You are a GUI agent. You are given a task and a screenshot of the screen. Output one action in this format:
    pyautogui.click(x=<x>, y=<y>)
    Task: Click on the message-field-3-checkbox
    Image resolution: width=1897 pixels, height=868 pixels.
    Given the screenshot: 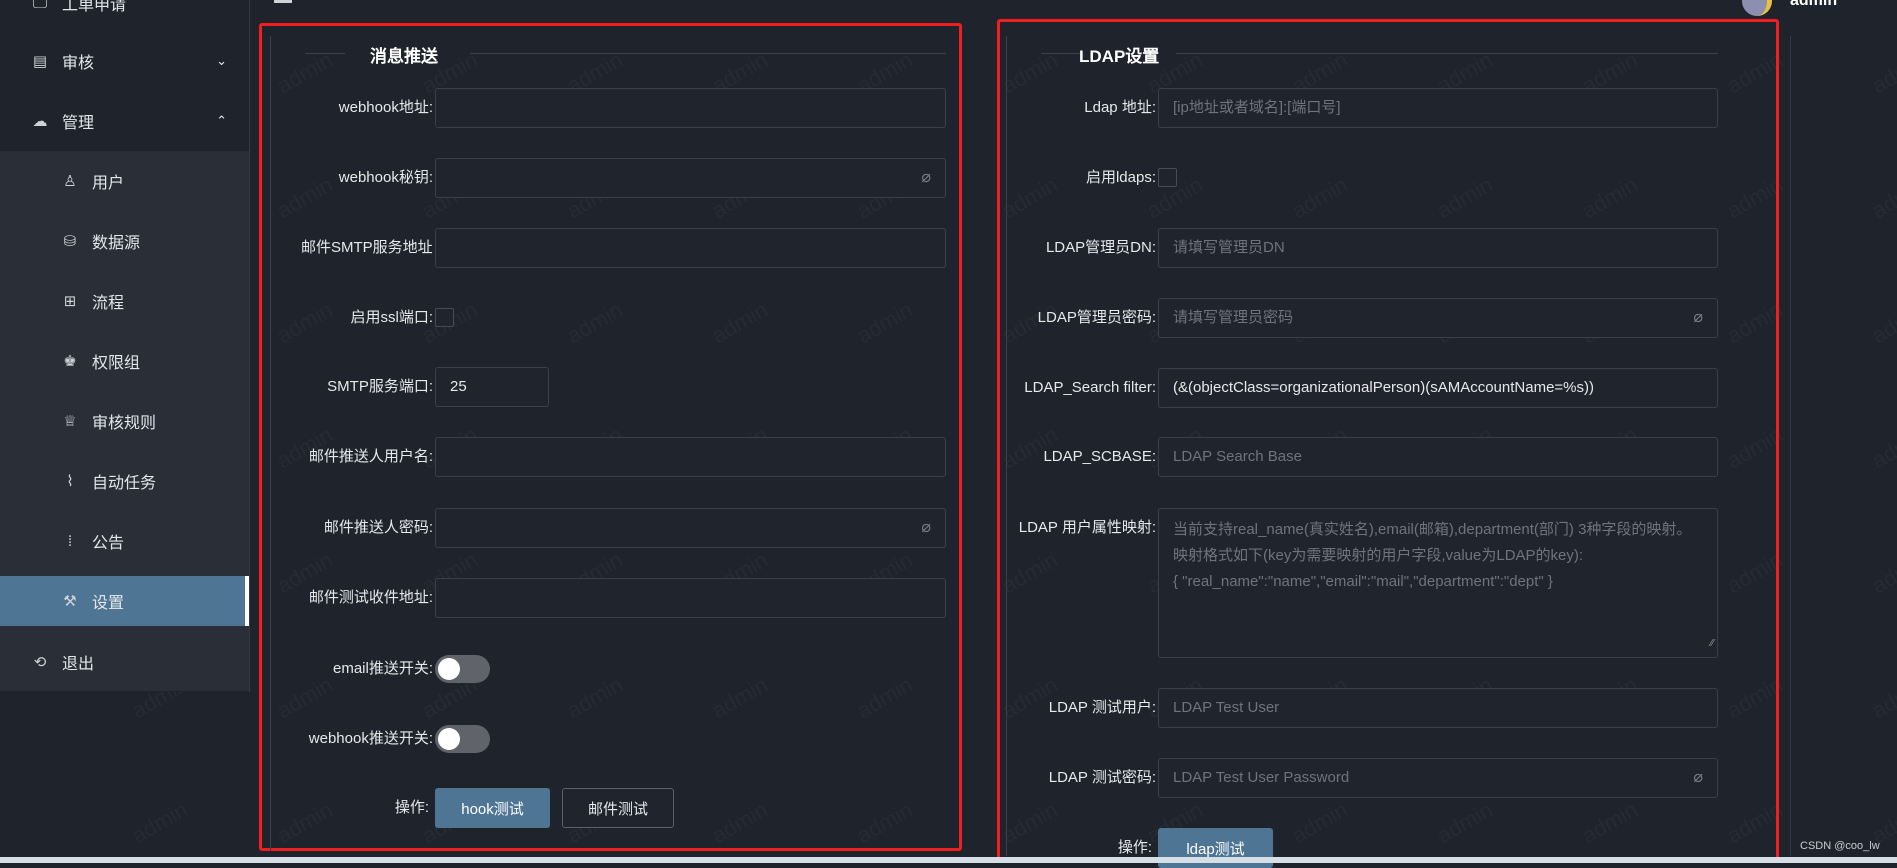 What is the action you would take?
    pyautogui.click(x=444, y=317)
    